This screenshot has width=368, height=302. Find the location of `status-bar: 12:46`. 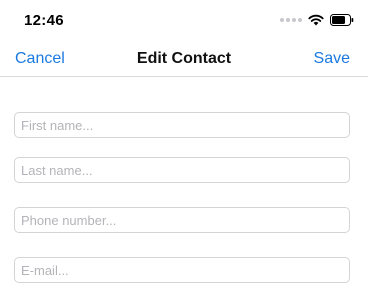

status-bar: 12:46 is located at coordinates (184, 21).